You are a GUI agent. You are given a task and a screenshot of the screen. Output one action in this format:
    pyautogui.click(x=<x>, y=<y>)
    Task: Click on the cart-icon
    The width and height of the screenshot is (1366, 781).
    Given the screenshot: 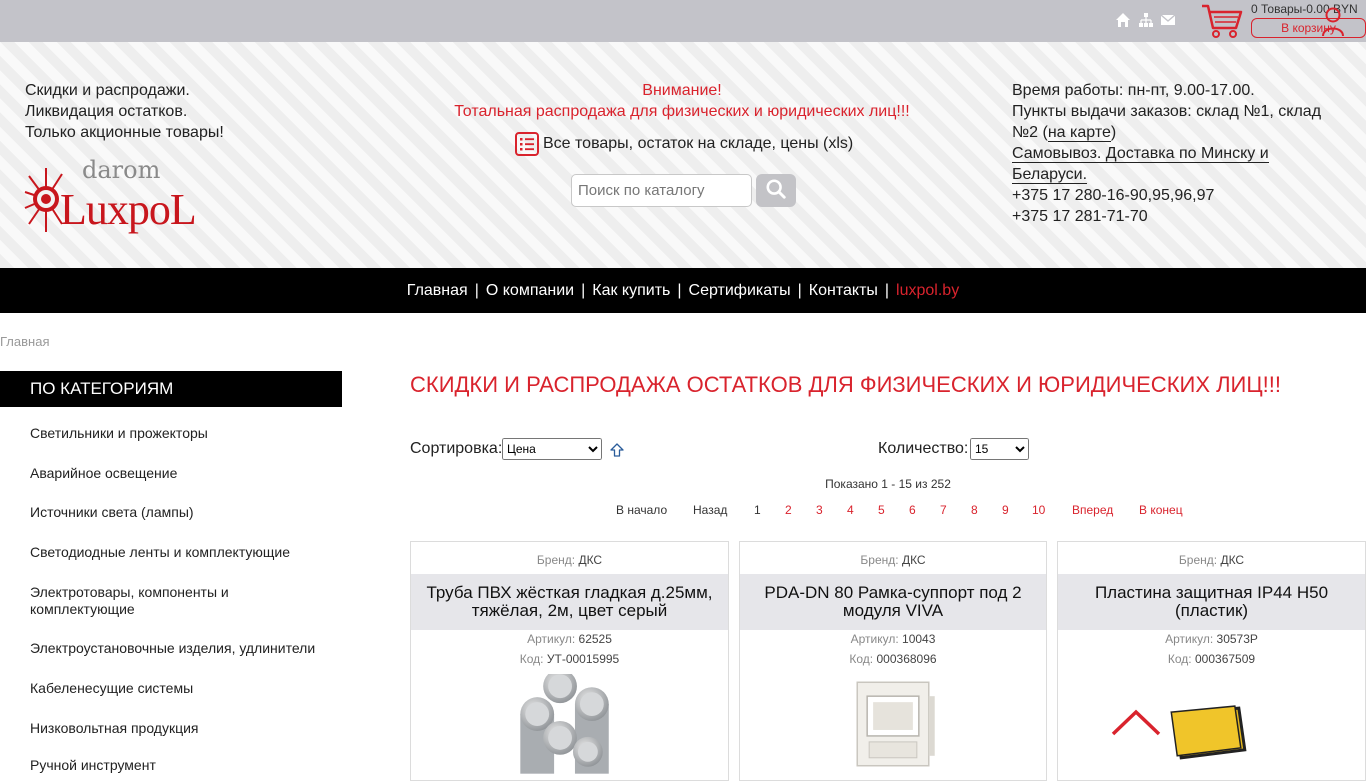 What is the action you would take?
    pyautogui.click(x=1222, y=21)
    